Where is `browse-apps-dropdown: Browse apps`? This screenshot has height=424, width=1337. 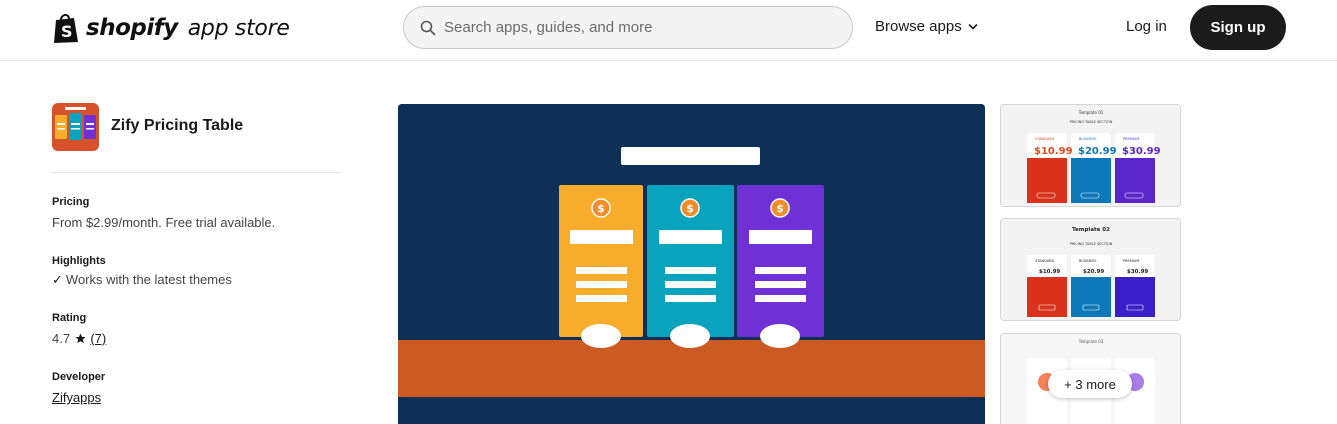
browse-apps-dropdown: Browse apps is located at coordinates (926, 26).